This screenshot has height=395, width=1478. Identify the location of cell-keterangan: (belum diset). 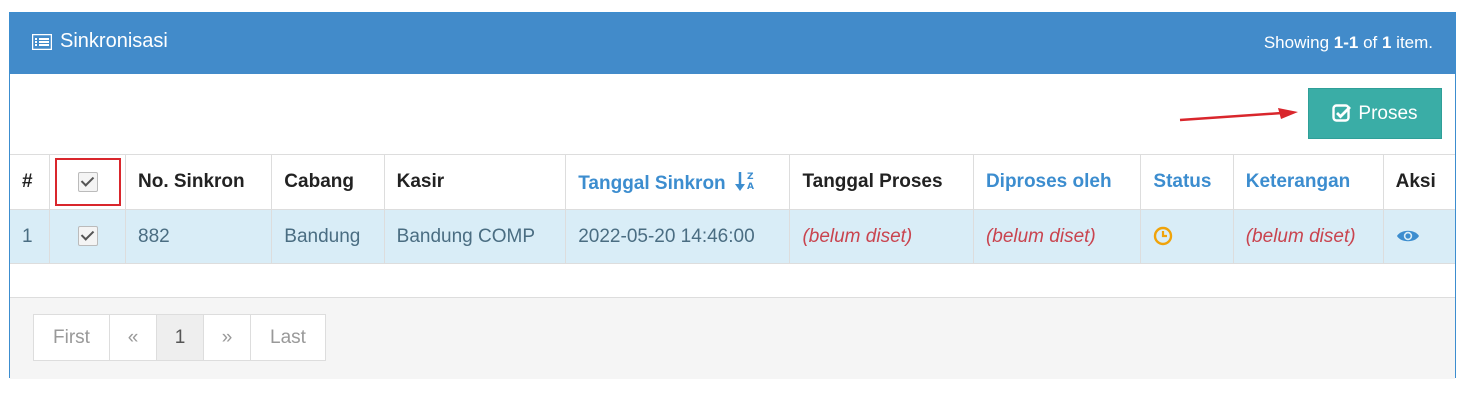
(1308, 236).